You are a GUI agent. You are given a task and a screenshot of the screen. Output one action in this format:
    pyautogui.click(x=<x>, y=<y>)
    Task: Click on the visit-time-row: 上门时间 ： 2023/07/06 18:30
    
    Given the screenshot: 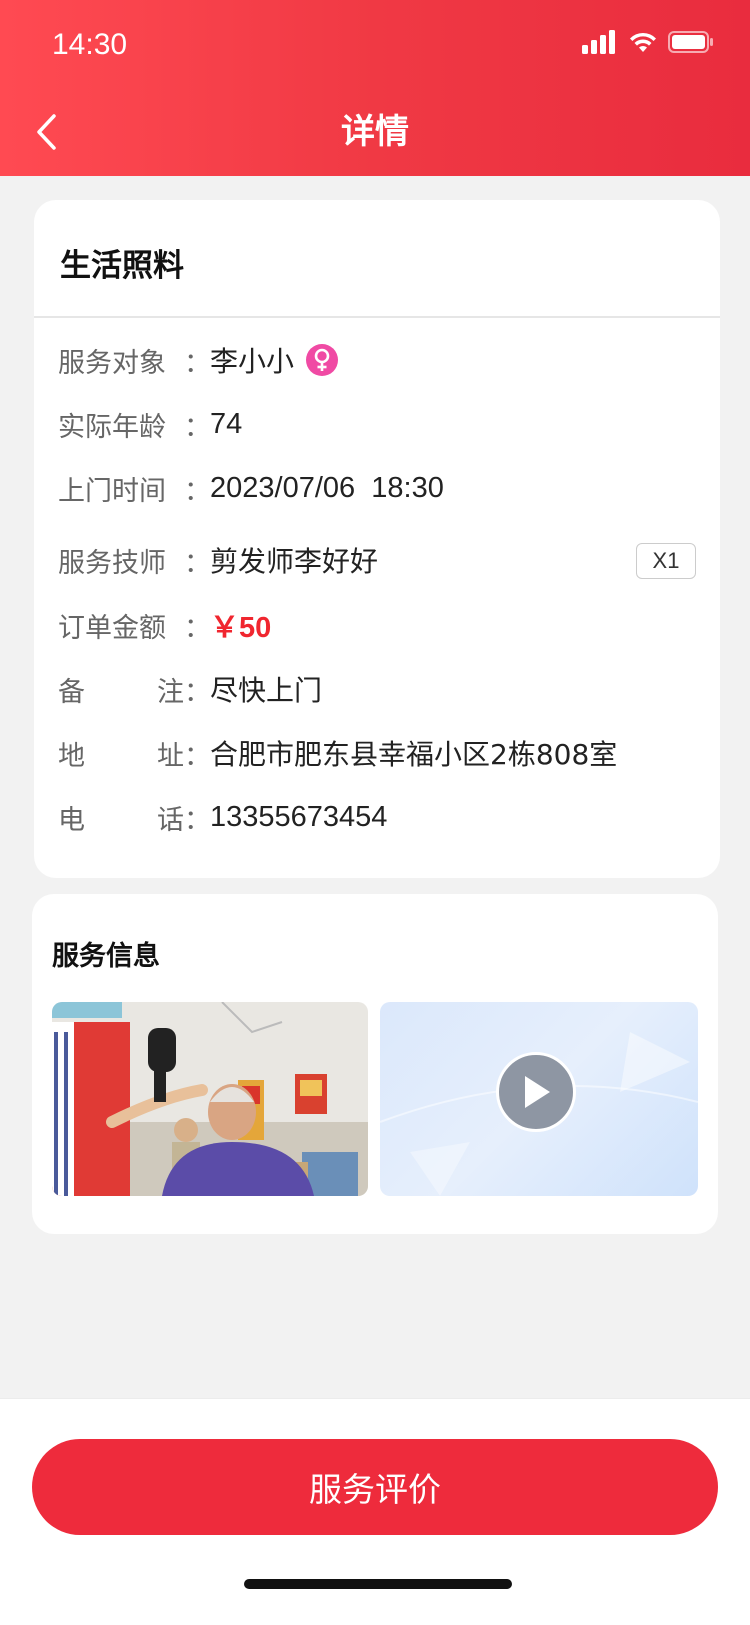 What is the action you would take?
    pyautogui.click(x=378, y=488)
    